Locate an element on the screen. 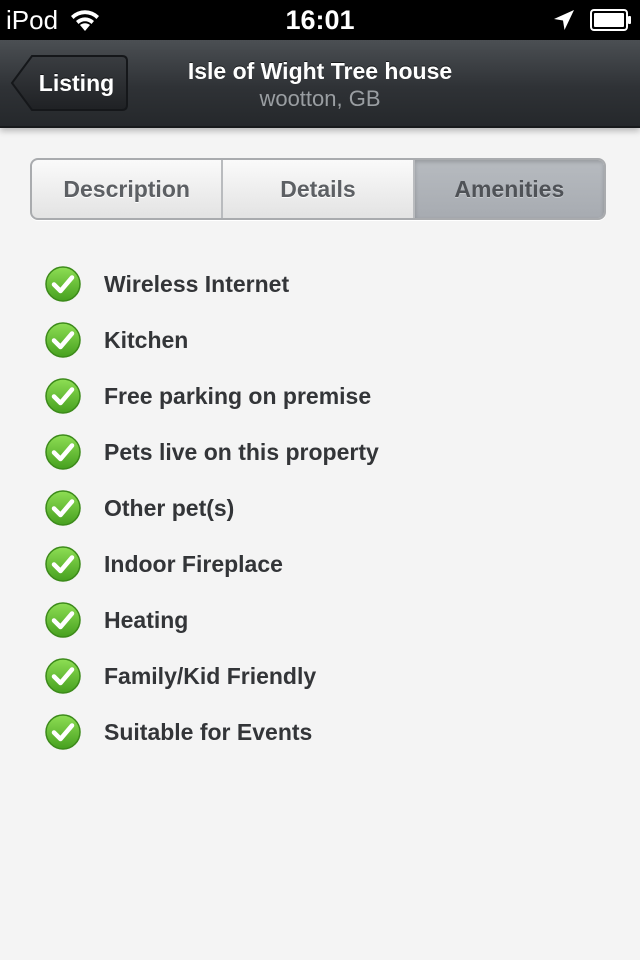 The image size is (640, 960). amenity-label: Suitable for Events is located at coordinates (208, 731).